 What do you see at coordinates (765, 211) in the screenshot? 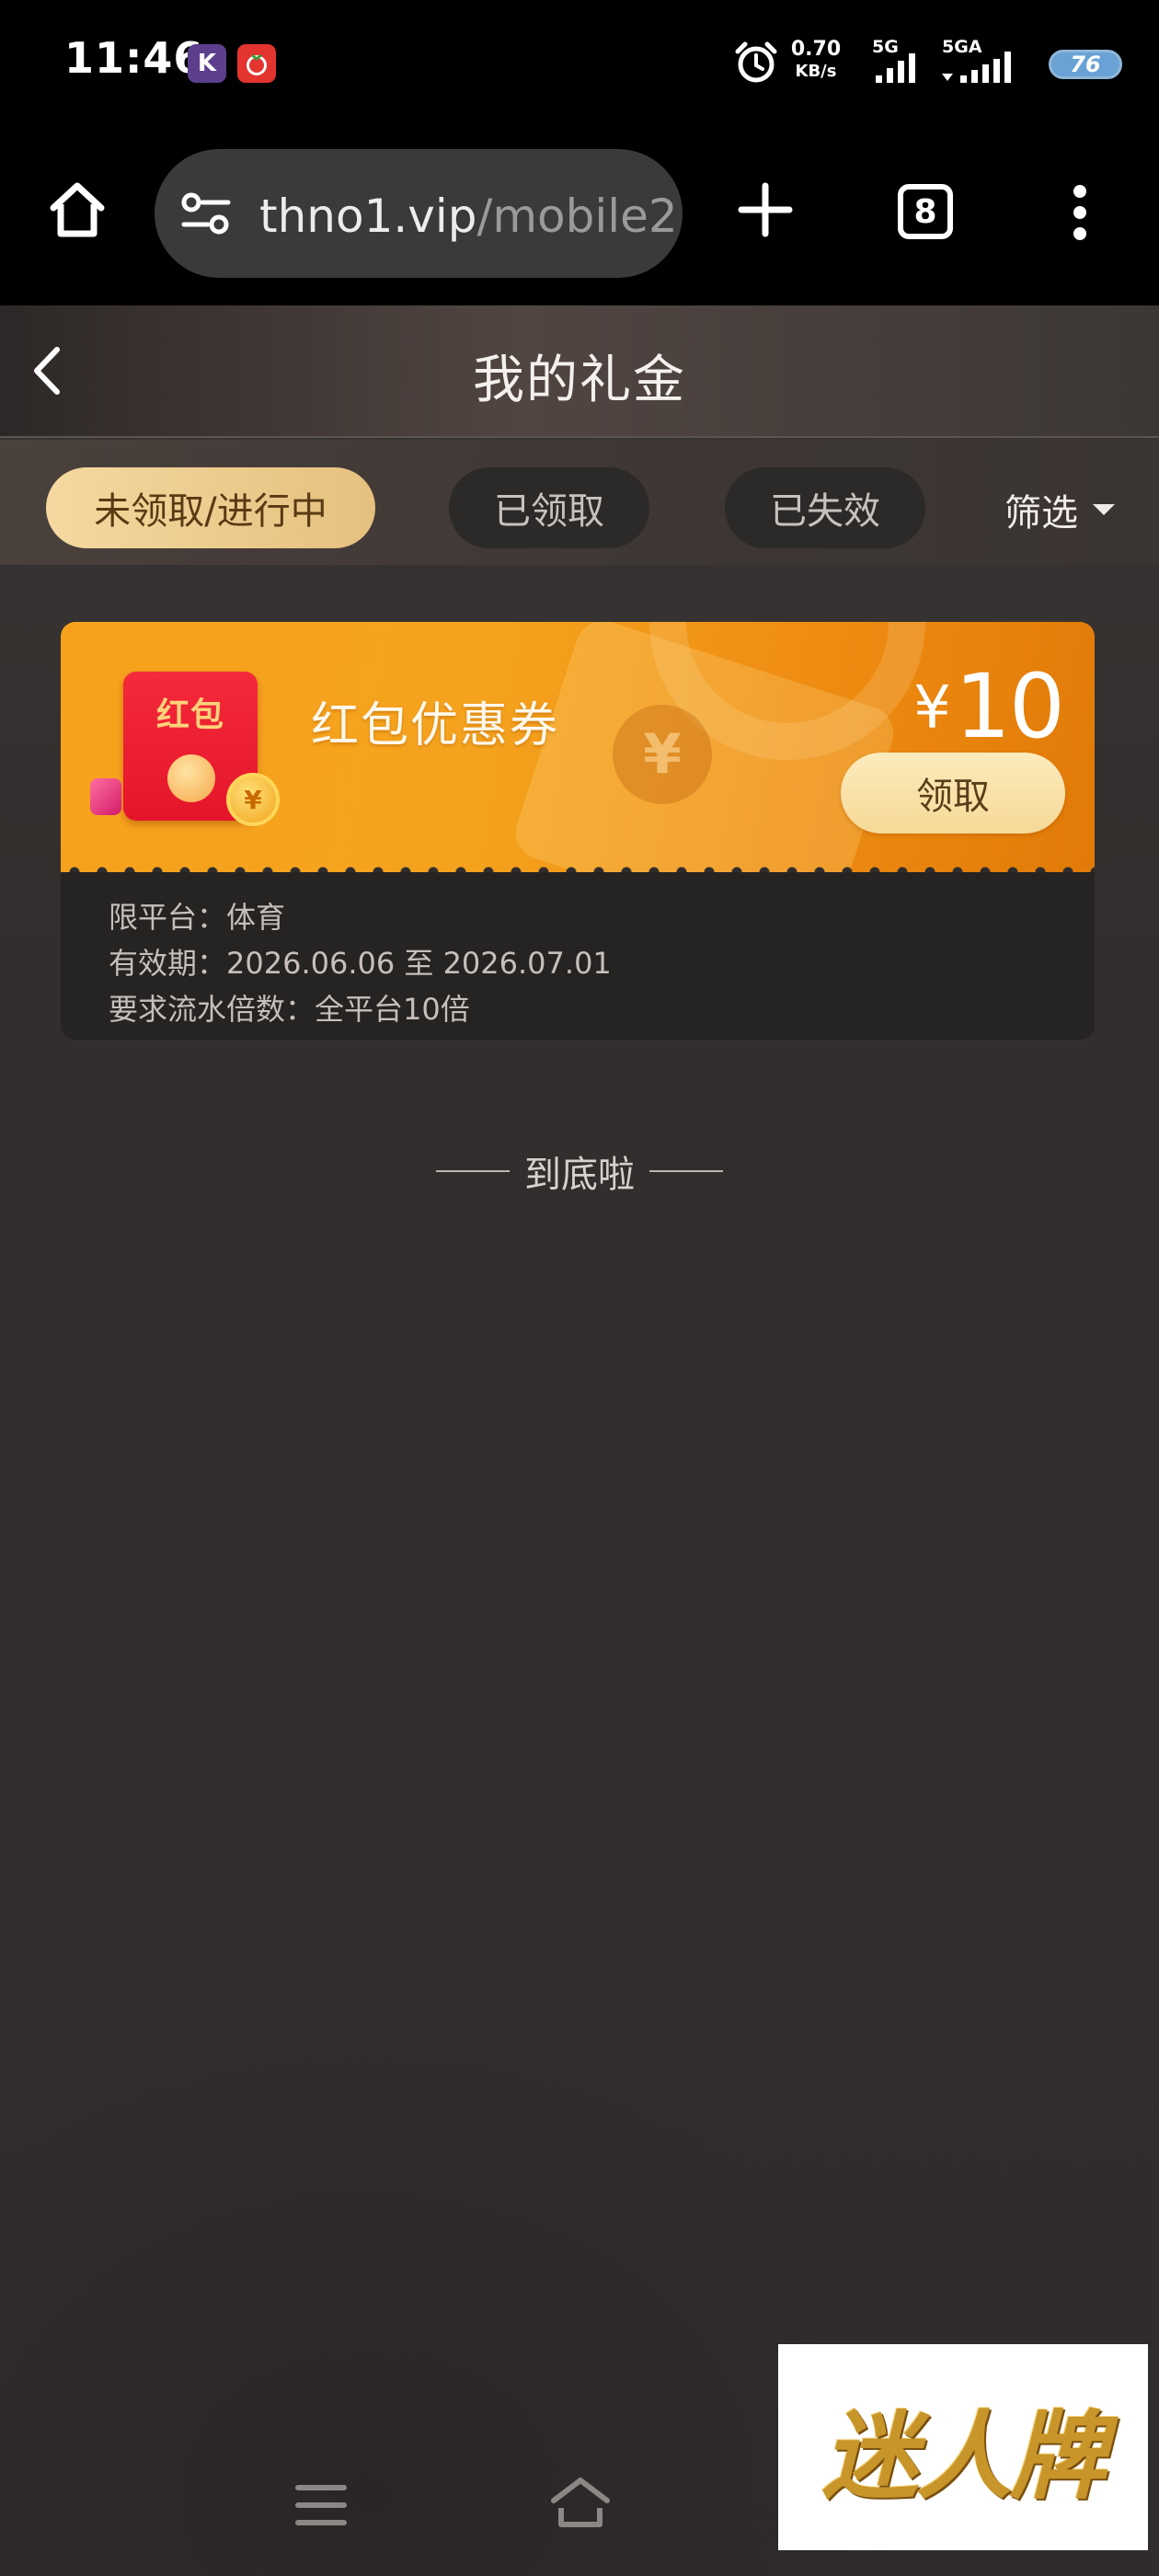
I see `new-tab-icon` at bounding box center [765, 211].